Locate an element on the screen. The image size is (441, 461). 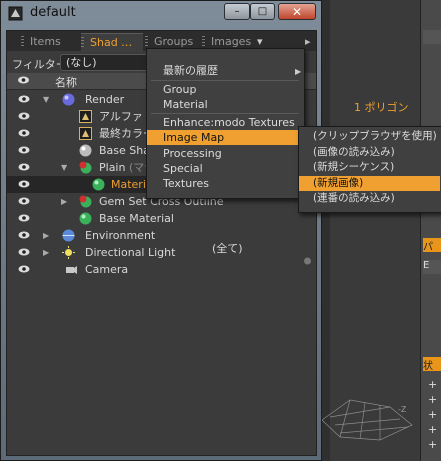
submenu-item-clip-browser: (クリップブラウザを使用) is located at coordinates (369, 136).